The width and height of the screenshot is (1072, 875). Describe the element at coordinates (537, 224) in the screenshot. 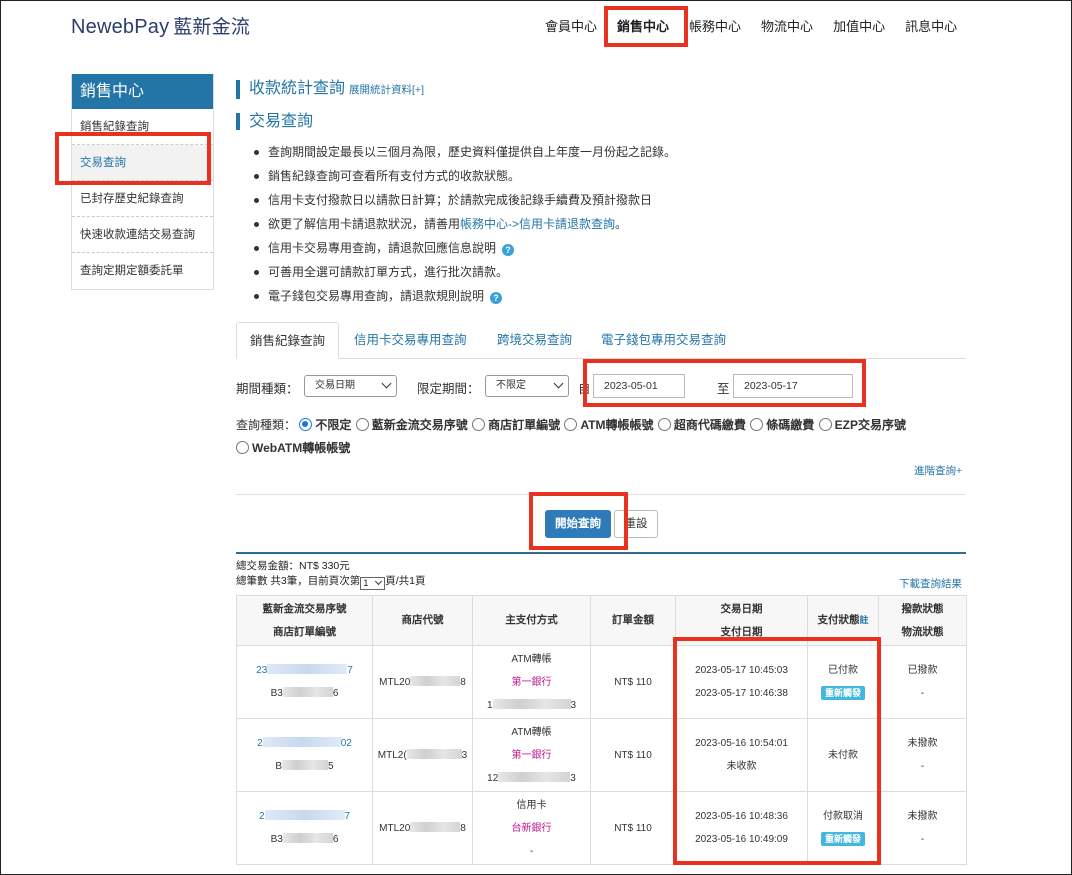

I see `credit-refund-query-link: 帳務中心->信用卡請退款查詢` at that location.